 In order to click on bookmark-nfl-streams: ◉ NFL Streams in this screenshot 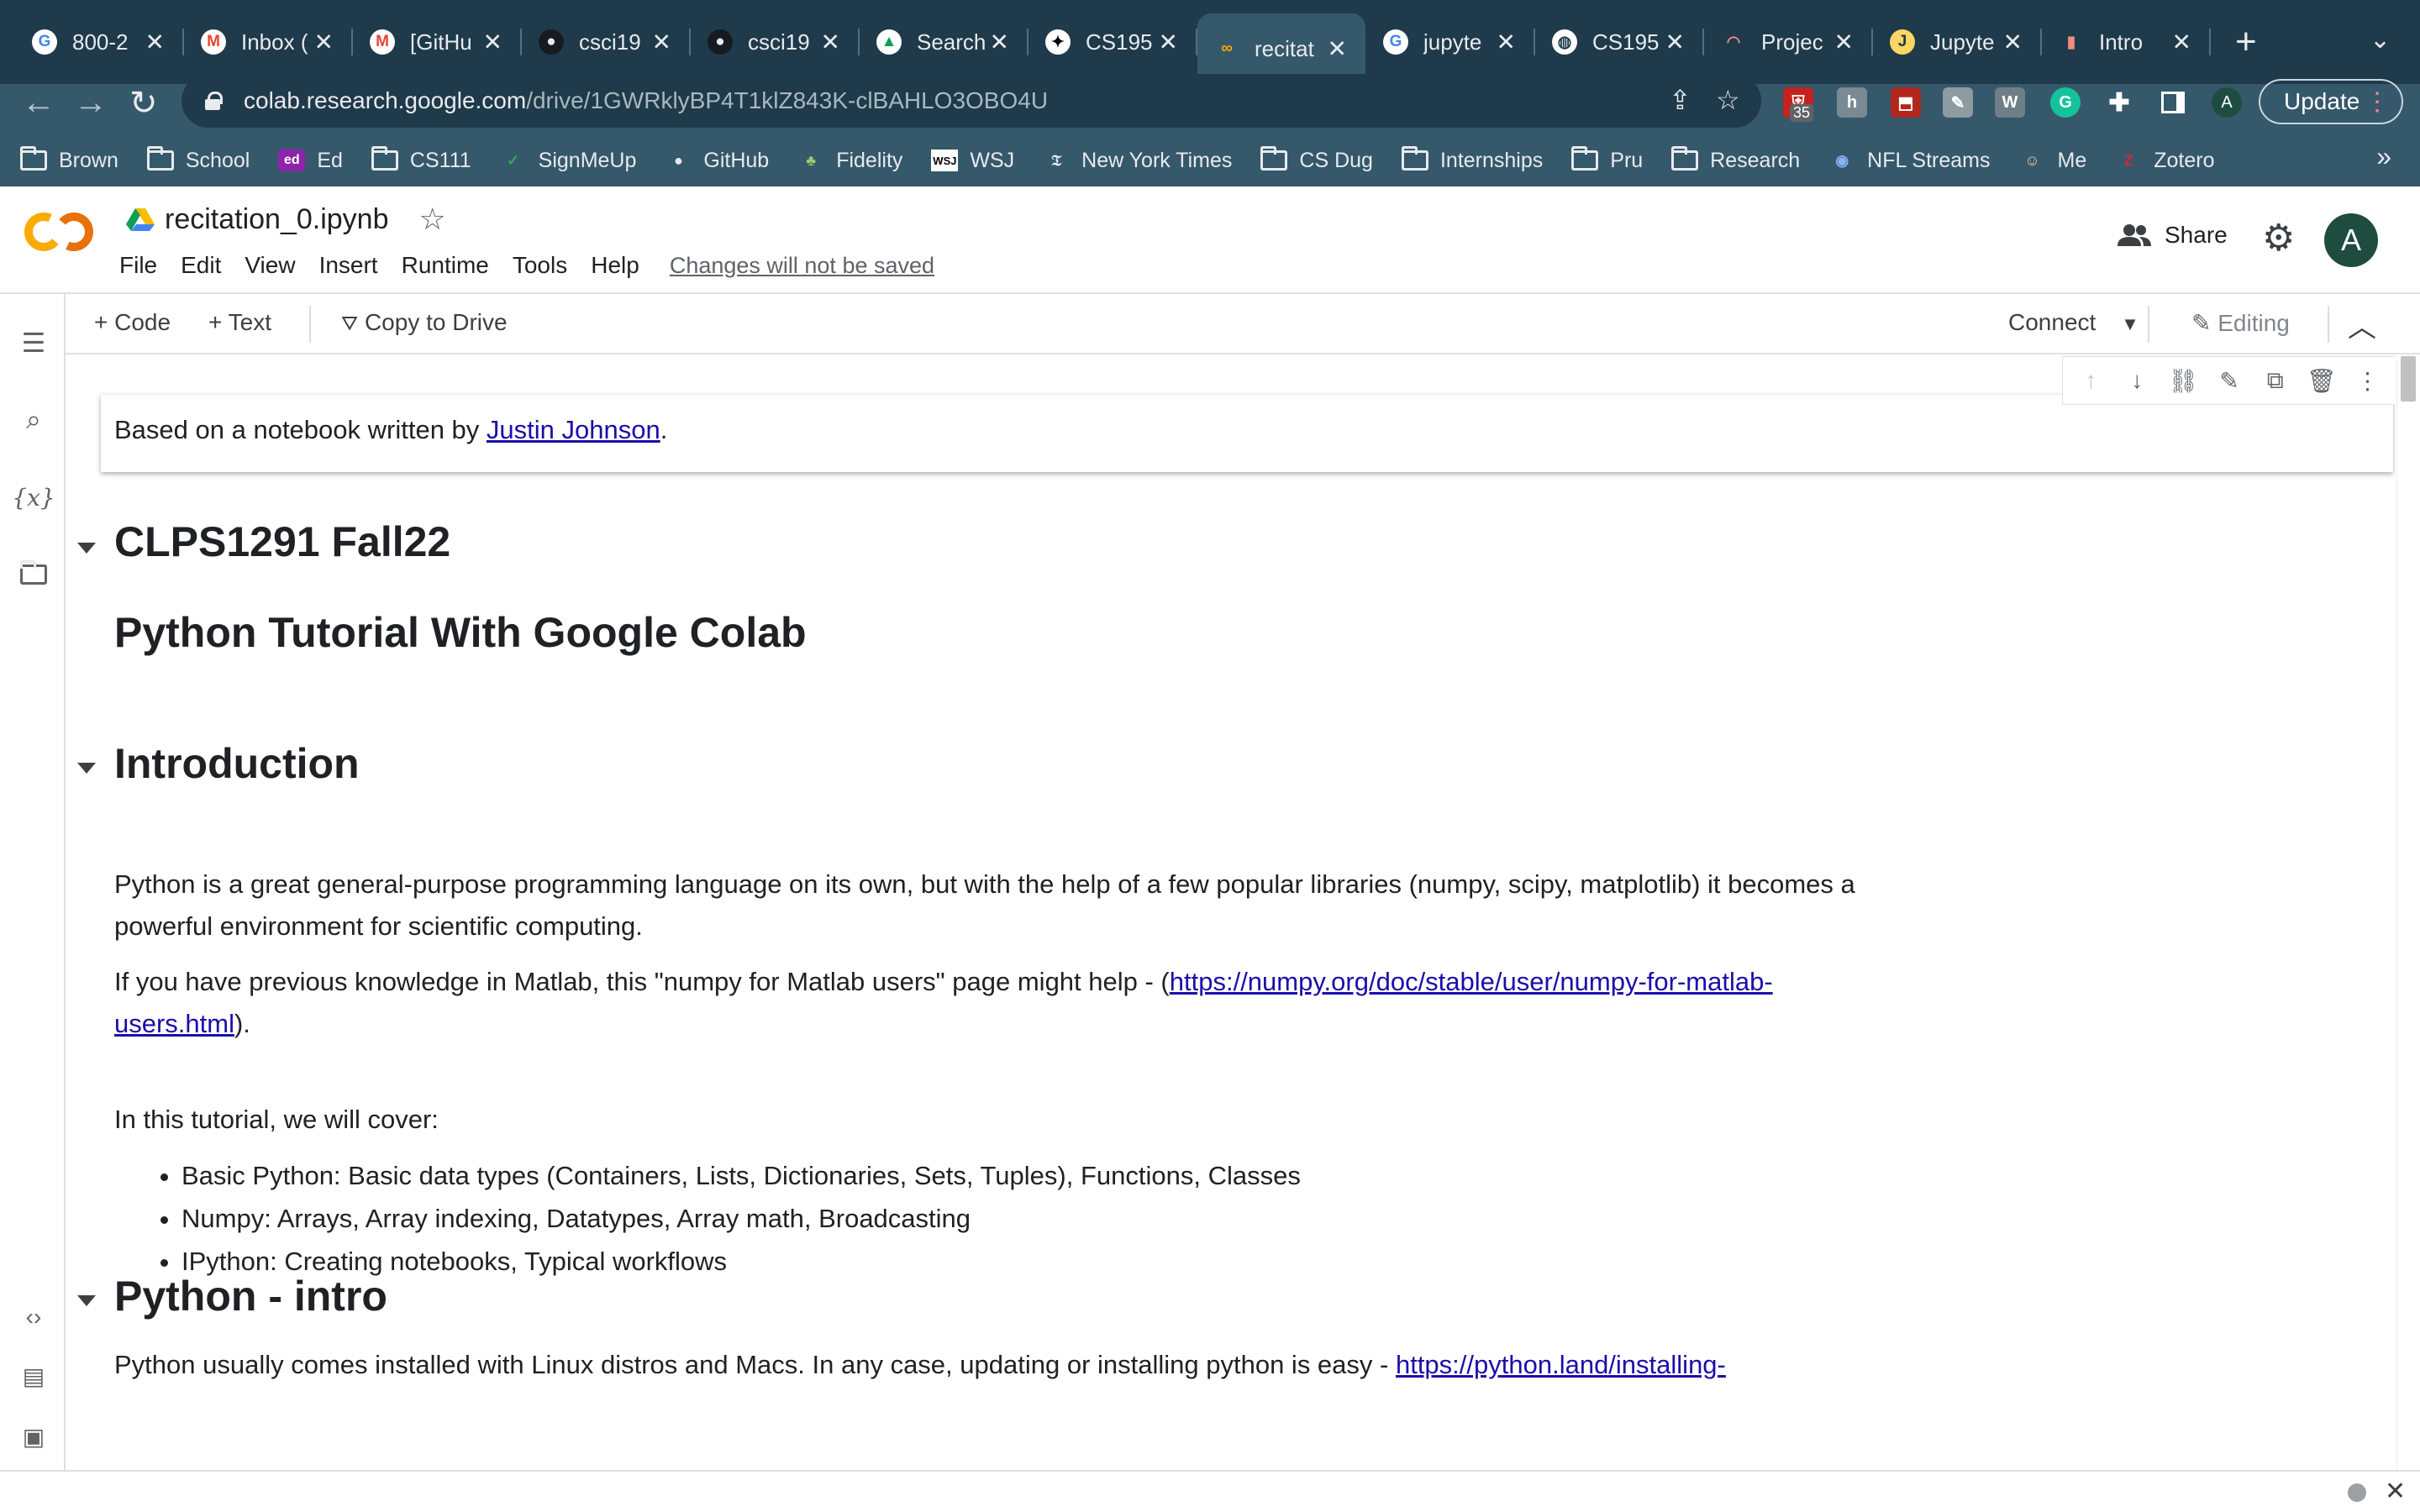, I will do `click(1909, 161)`.